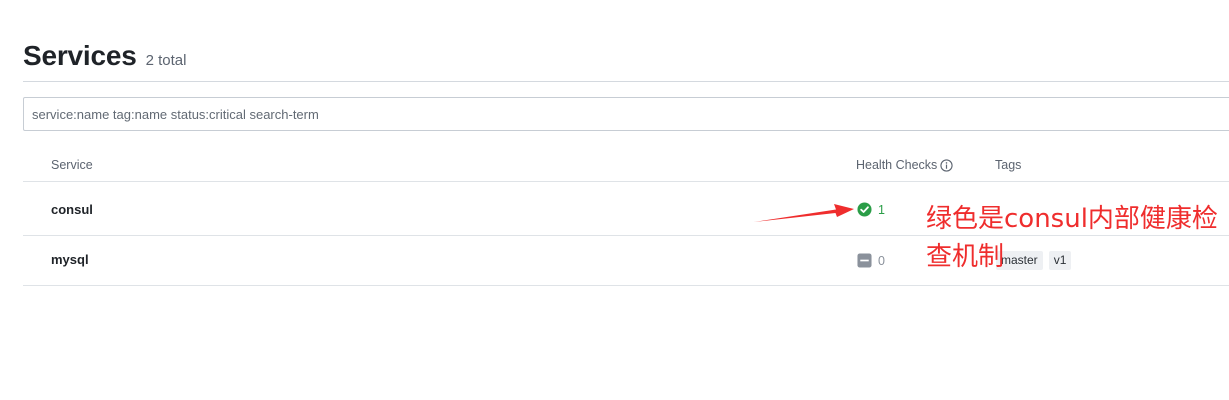  Describe the element at coordinates (881, 209) in the screenshot. I see `health-count-consul: 1` at that location.